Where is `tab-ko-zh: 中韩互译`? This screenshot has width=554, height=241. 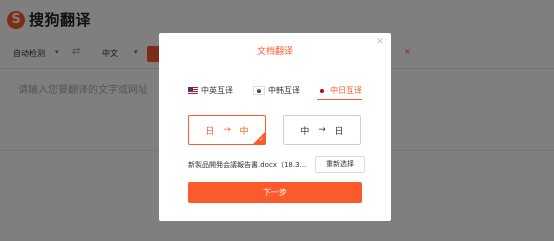
tab-ko-zh: 中韩互译 is located at coordinates (276, 90).